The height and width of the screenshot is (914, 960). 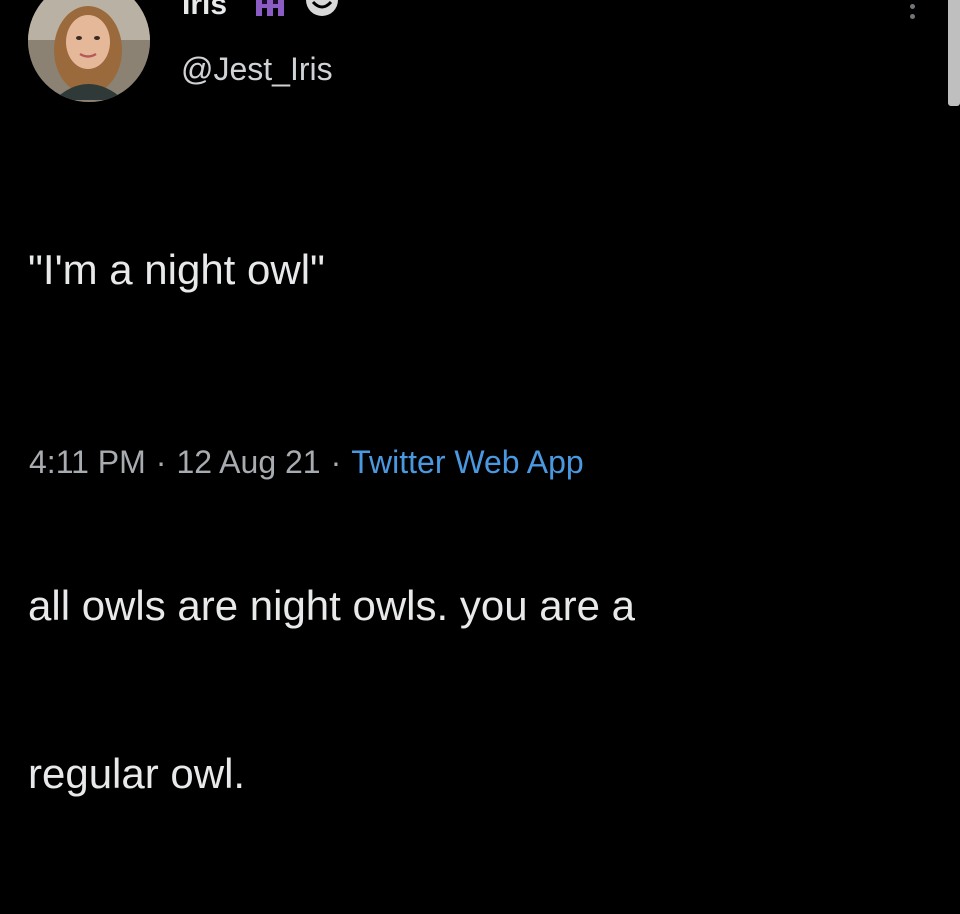 I want to click on tweet-metadata: 4:11 PM · 12 Aug 21 · Twitter Web App, so click(x=306, y=462).